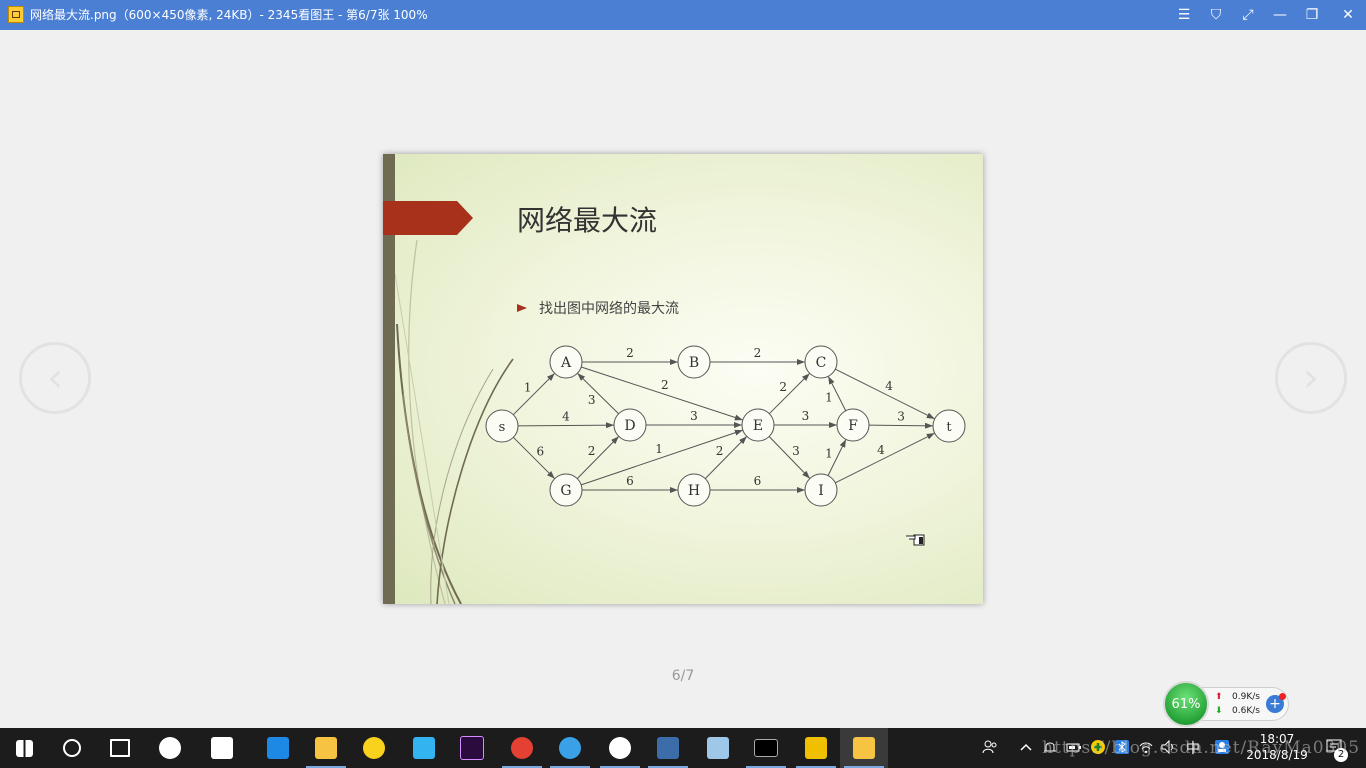  I want to click on browser-e-icon, so click(570, 748).